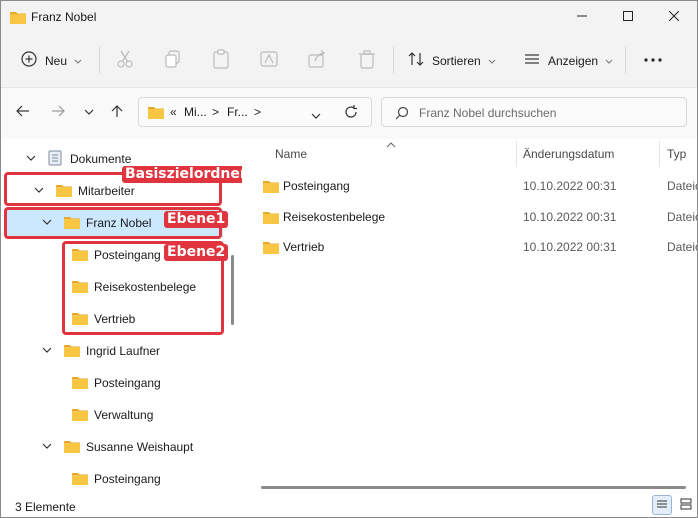 The height and width of the screenshot is (518, 698). I want to click on share-icon, so click(317, 59).